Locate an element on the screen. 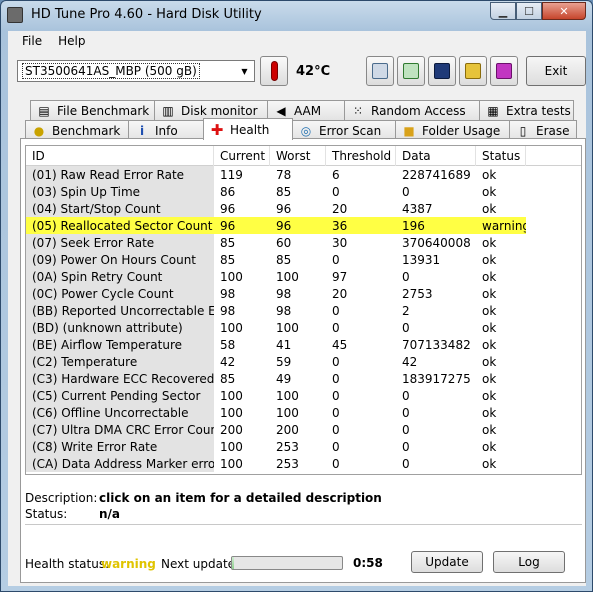 This screenshot has width=593, height=592. table-row: (0A) Spin Retry Count 100 100 97 0 ok is located at coordinates (303, 276).